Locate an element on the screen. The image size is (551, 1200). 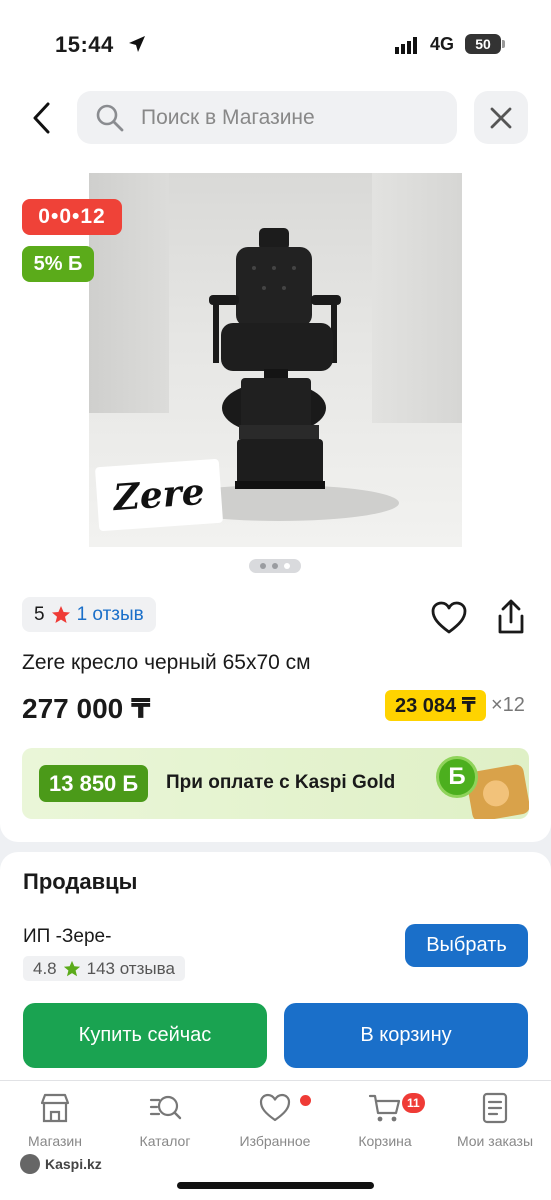
gold-bonus-text: При оплате с Kaspi Gold is located at coordinates (281, 782).